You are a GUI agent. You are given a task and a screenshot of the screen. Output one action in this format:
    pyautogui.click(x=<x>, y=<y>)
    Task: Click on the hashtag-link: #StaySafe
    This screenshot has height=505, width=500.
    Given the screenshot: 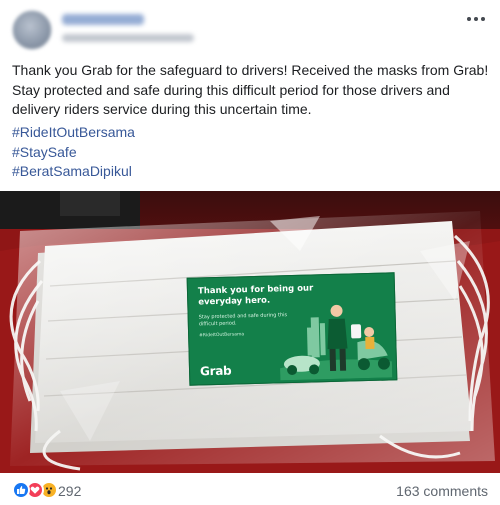 What is the action you would take?
    pyautogui.click(x=73, y=153)
    